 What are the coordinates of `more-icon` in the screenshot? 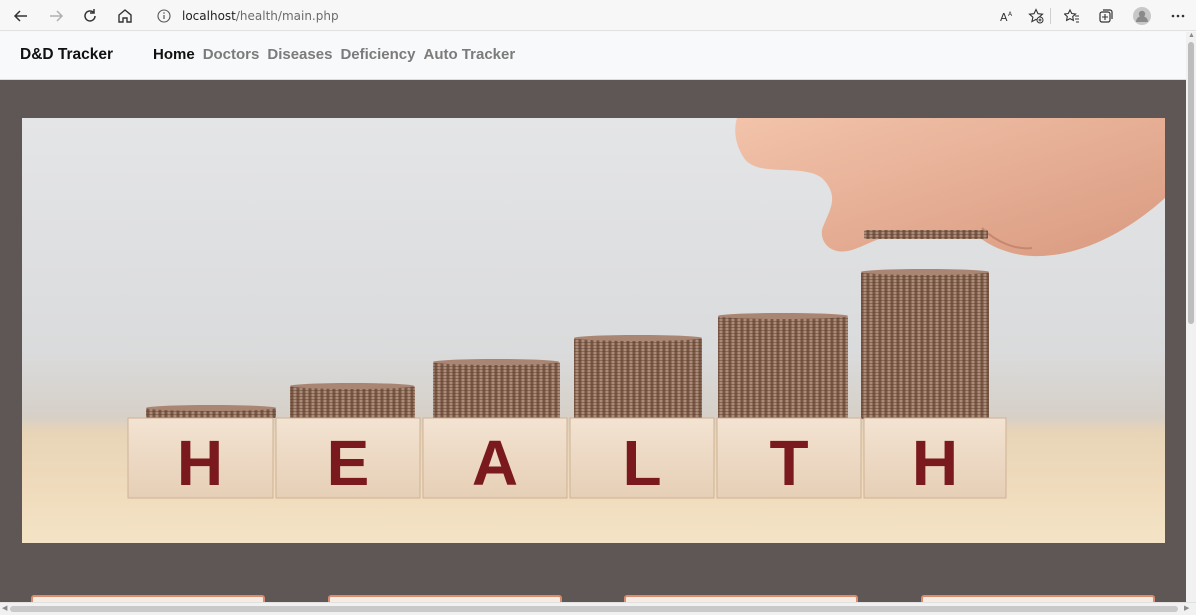 It's located at (1178, 16).